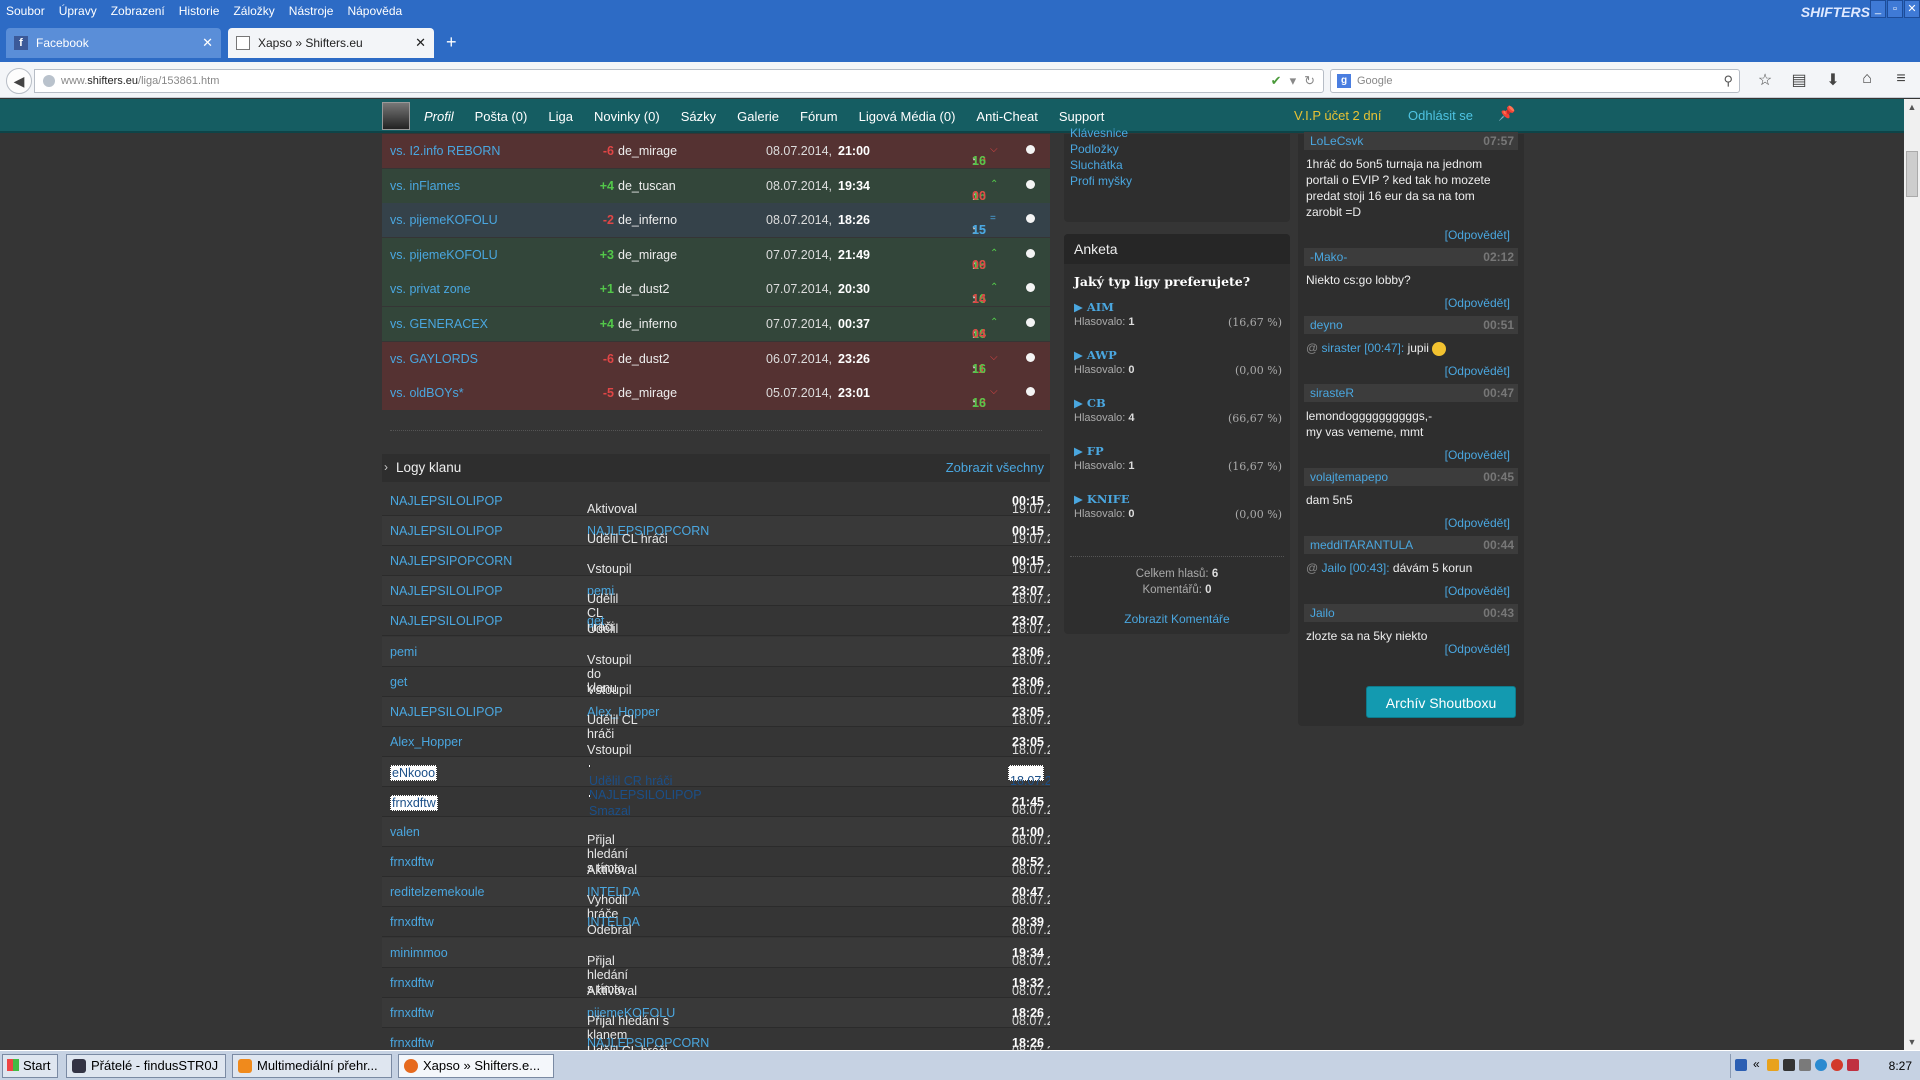 Image resolution: width=1920 pixels, height=1080 pixels. I want to click on page-scrollbar: ▲ ▼, so click(1912, 574).